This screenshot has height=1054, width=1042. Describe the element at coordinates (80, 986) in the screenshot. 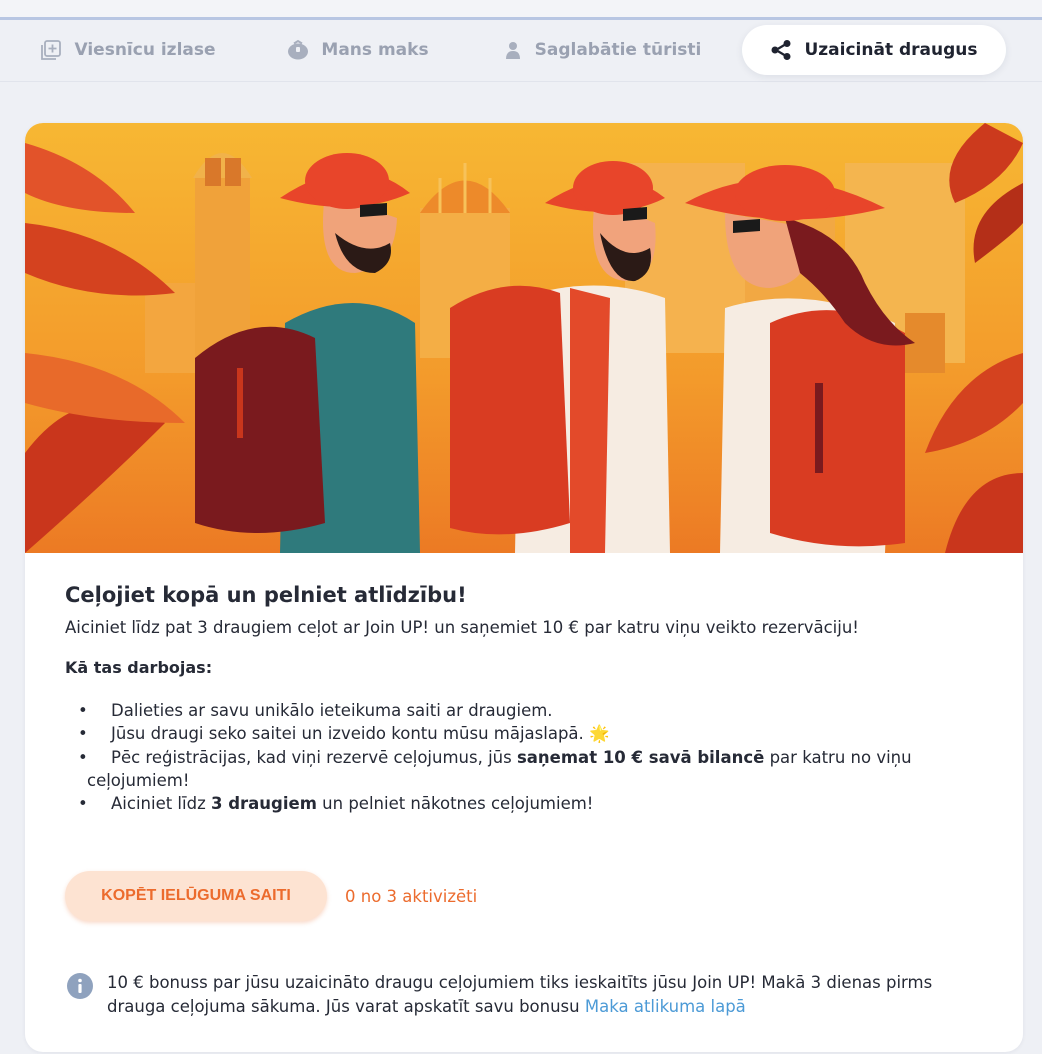

I see `info-icon` at that location.